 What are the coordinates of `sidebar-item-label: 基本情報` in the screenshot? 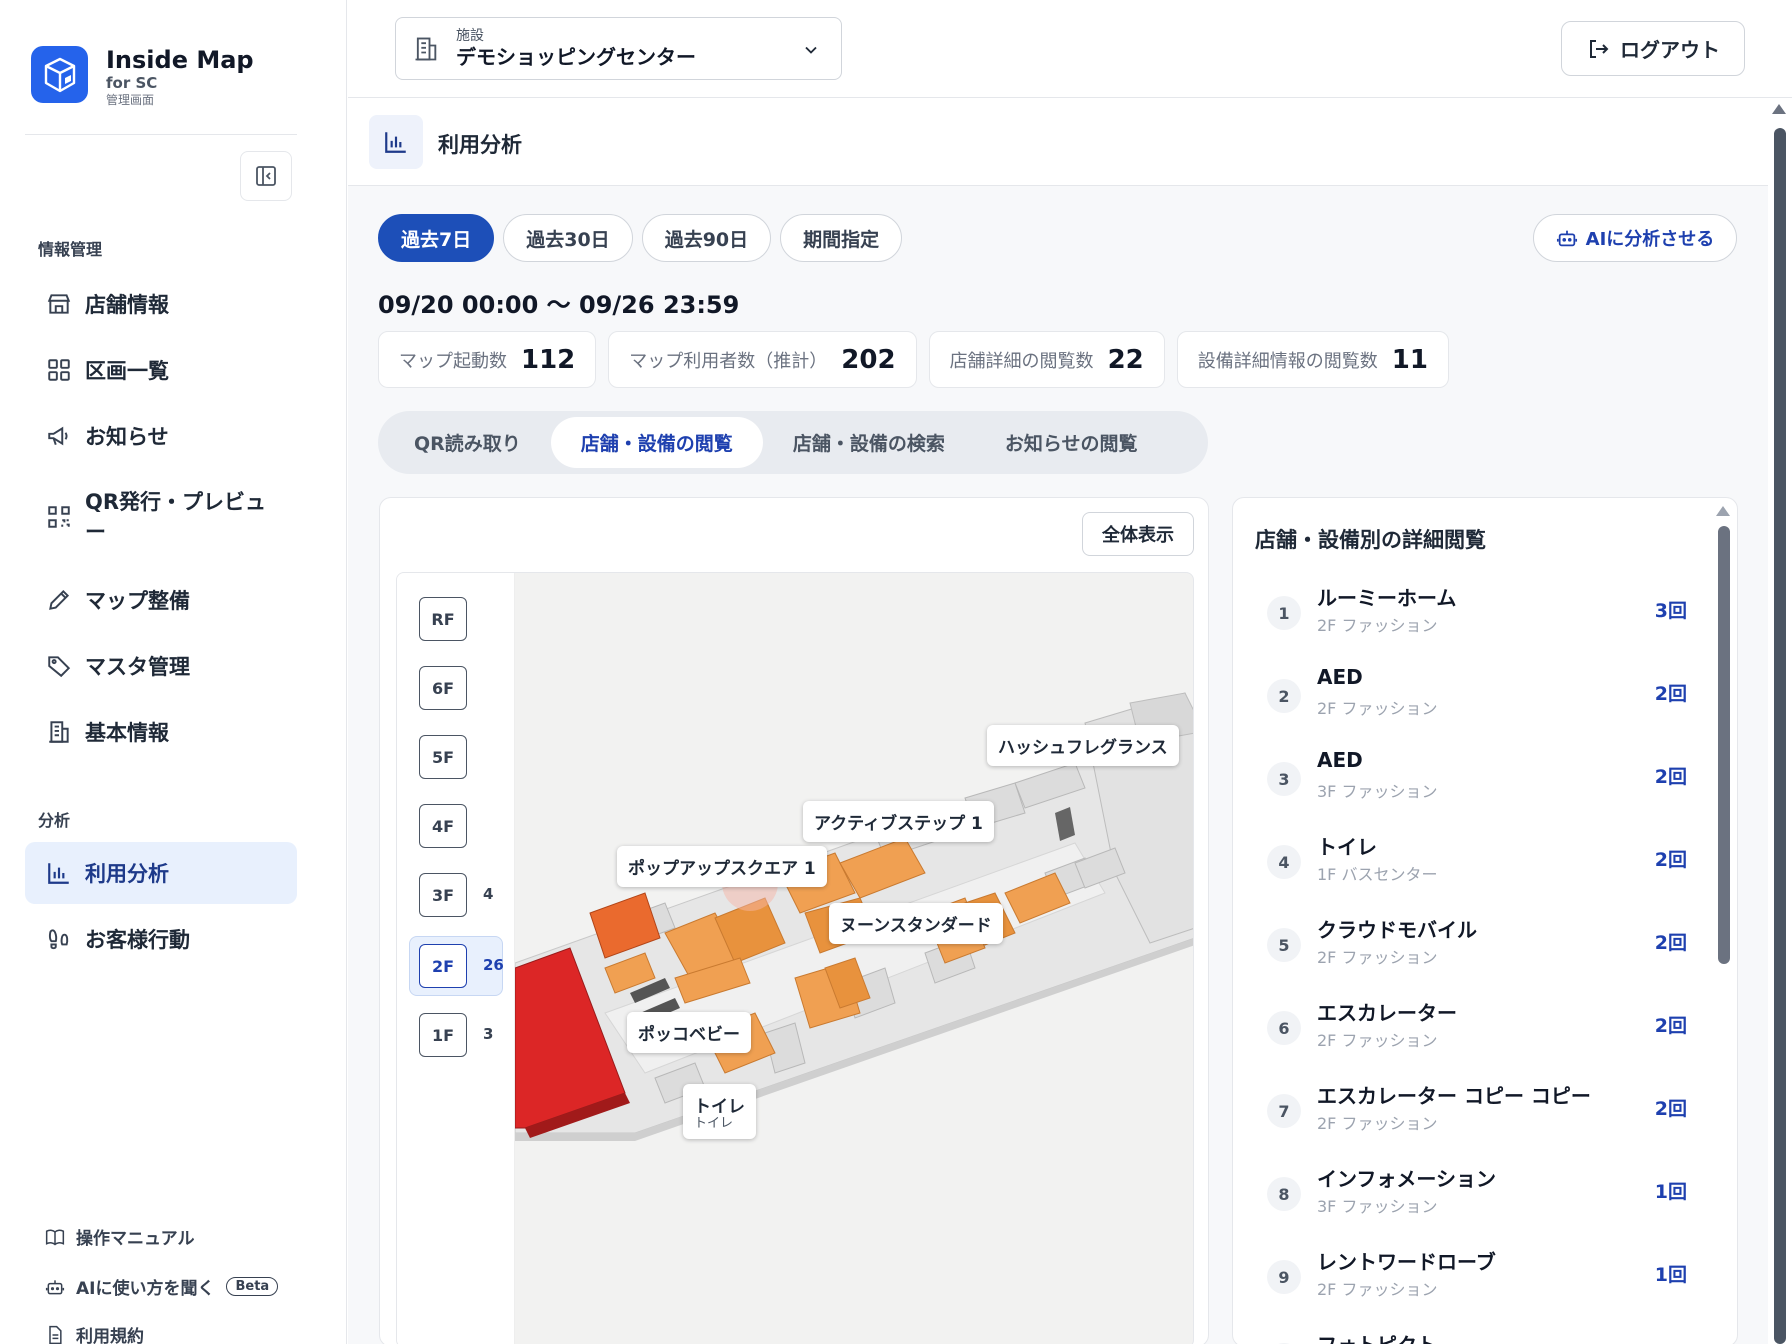 It's located at (127, 733).